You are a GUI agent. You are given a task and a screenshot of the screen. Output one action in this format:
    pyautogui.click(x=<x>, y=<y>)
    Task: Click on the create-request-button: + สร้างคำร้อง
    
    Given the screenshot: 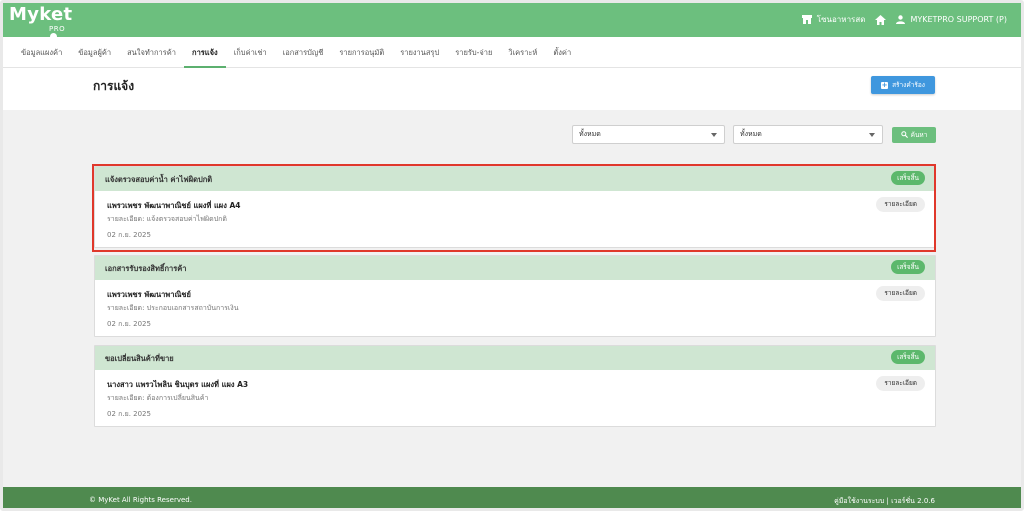 What is the action you would take?
    pyautogui.click(x=903, y=85)
    